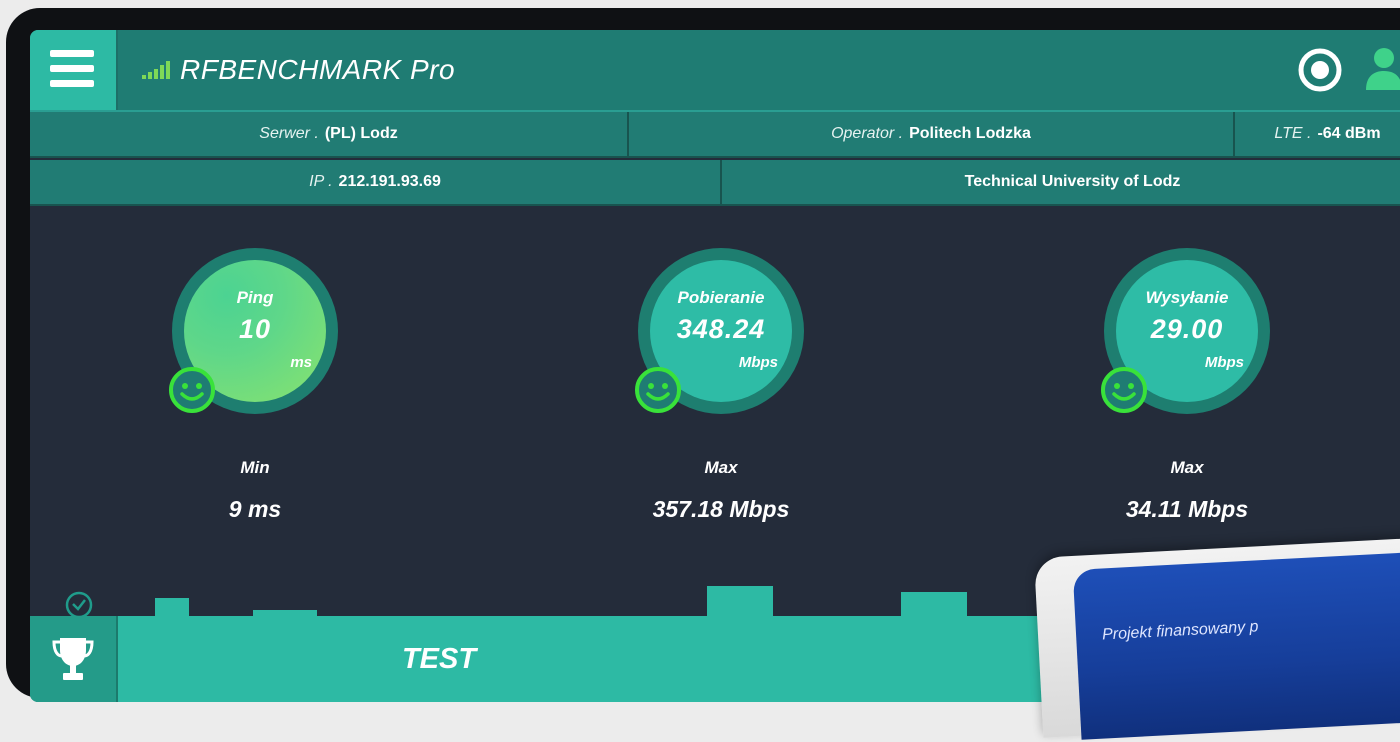 This screenshot has height=742, width=1400. What do you see at coordinates (321, 181) in the screenshot?
I see `ip-label: IP .` at bounding box center [321, 181].